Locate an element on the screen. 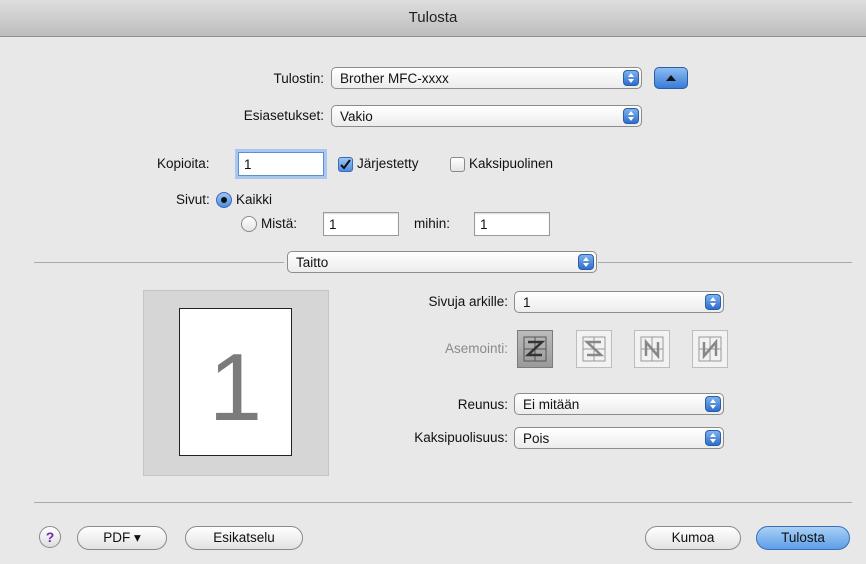  pages-from-label: Mistä: is located at coordinates (279, 223).